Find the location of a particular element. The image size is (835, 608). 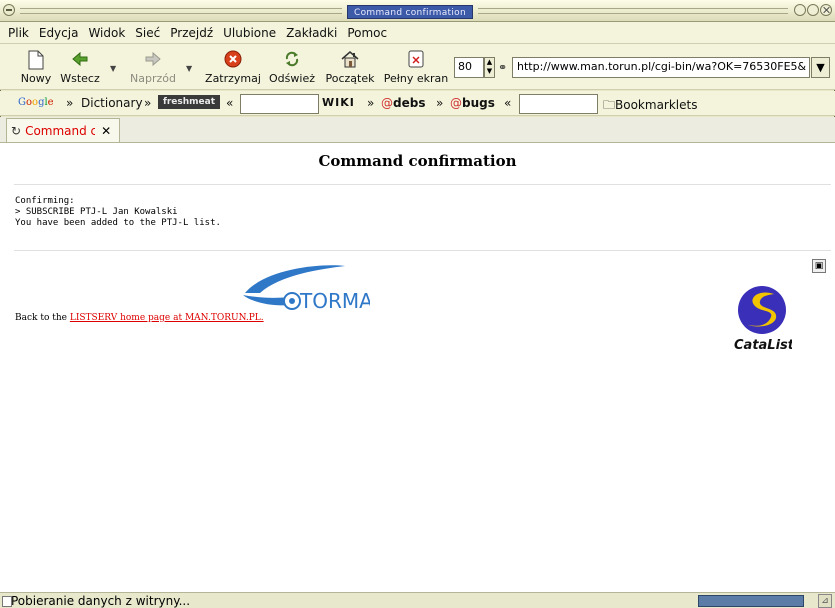

listserv-home-link: LISTSERV home page at MAN.TORUN.PL. is located at coordinates (167, 318).